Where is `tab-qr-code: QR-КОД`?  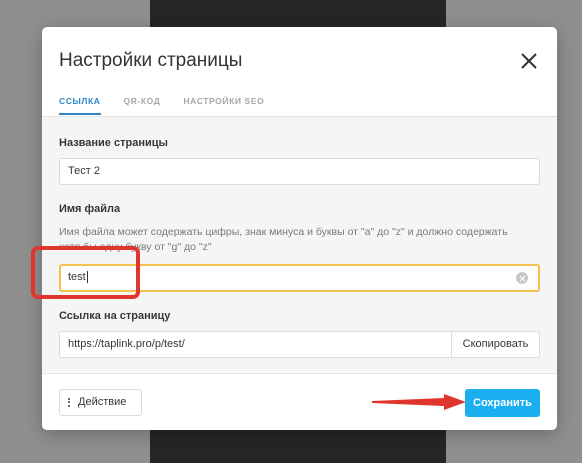 tab-qr-code: QR-КОД is located at coordinates (142, 105).